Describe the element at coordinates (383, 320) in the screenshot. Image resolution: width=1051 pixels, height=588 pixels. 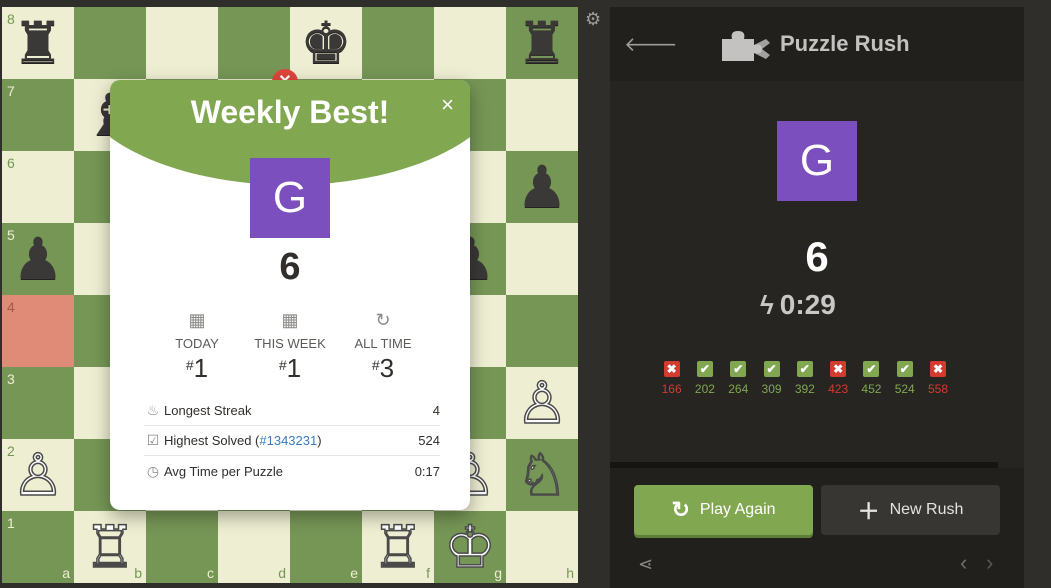
I see `refresh-icon: ↻` at that location.